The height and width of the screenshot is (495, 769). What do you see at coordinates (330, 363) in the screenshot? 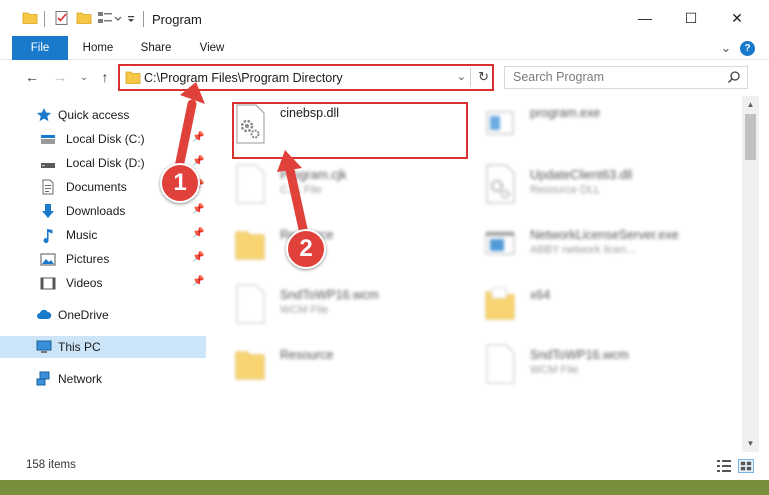
I see `file-item-resource-folder-2: Resource` at bounding box center [330, 363].